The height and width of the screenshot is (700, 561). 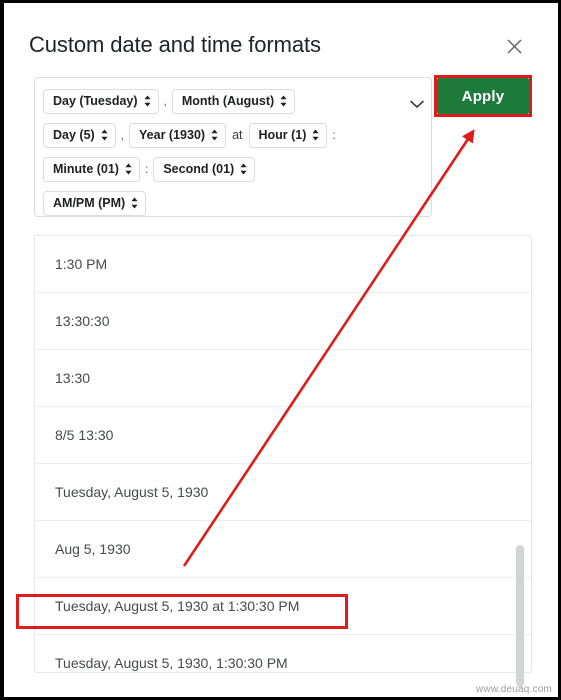 What do you see at coordinates (288, 135) in the screenshot?
I see `format-chip-hour: Hour (1)` at bounding box center [288, 135].